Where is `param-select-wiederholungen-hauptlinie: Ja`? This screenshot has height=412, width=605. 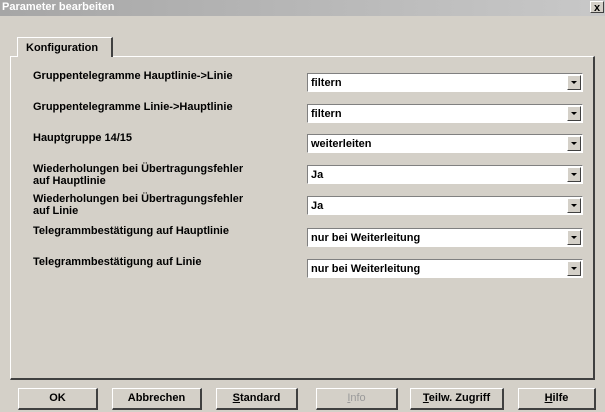
param-select-wiederholungen-hauptlinie: Ja is located at coordinates (445, 174).